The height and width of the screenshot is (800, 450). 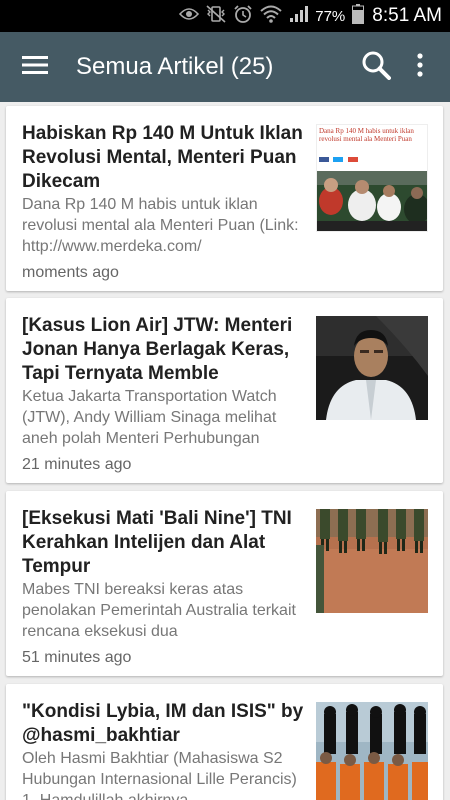 I want to click on vibrate-mute-icon, so click(x=216, y=16).